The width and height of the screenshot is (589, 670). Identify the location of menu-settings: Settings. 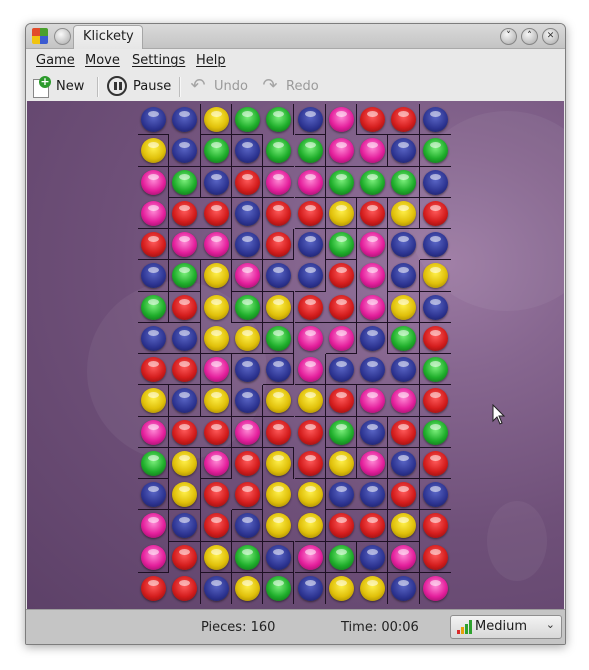
(158, 60).